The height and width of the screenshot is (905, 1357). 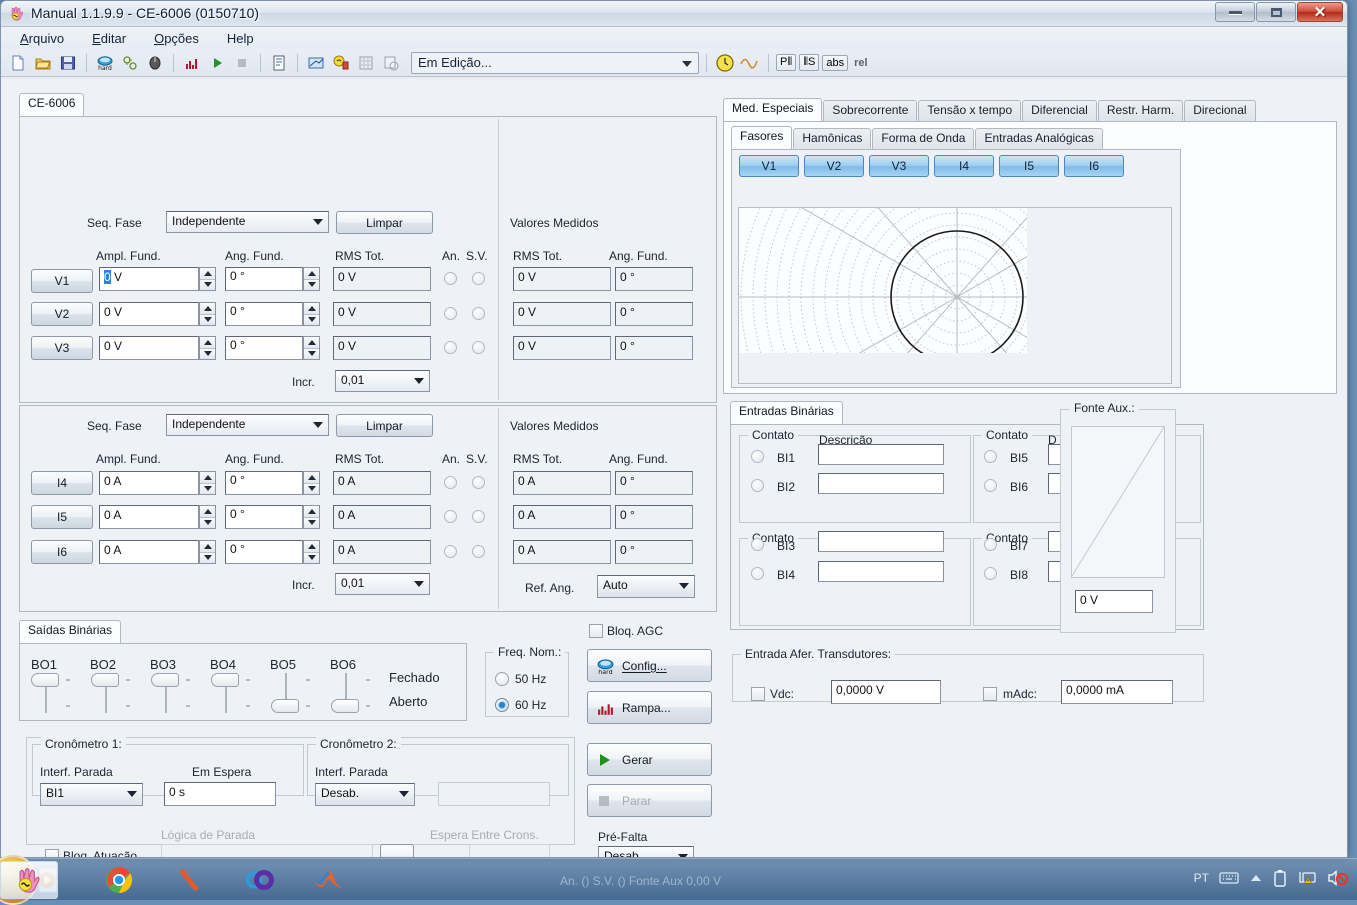 What do you see at coordinates (1059, 110) in the screenshot?
I see `tab-diferencial: Diferencial` at bounding box center [1059, 110].